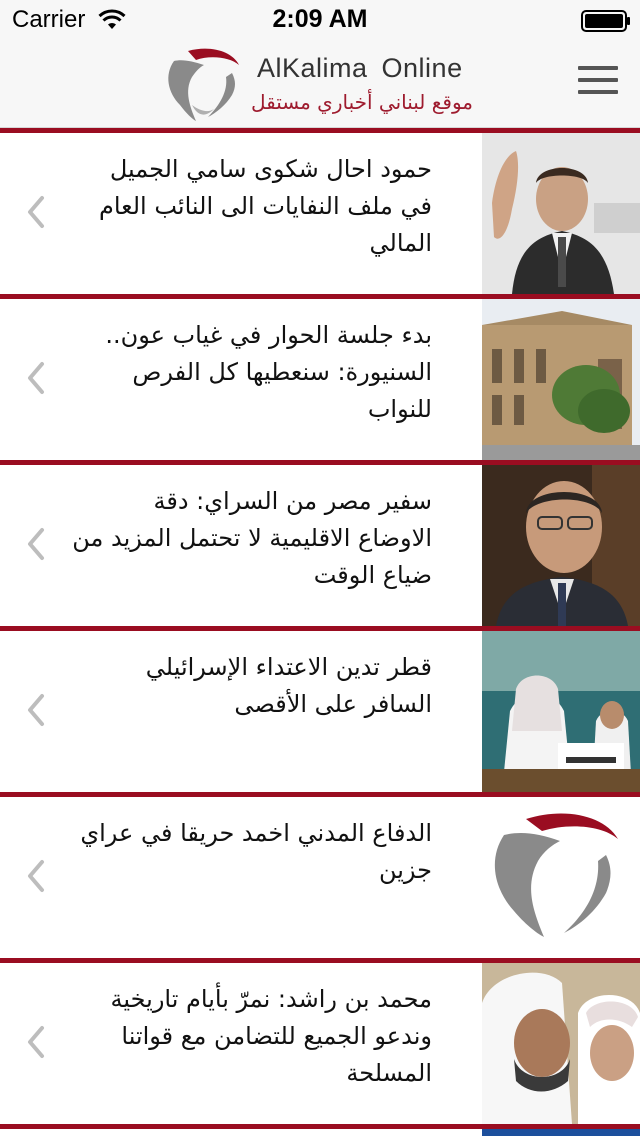  Describe the element at coordinates (360, 68) in the screenshot. I see `brand-name: AlKalima Online` at that location.